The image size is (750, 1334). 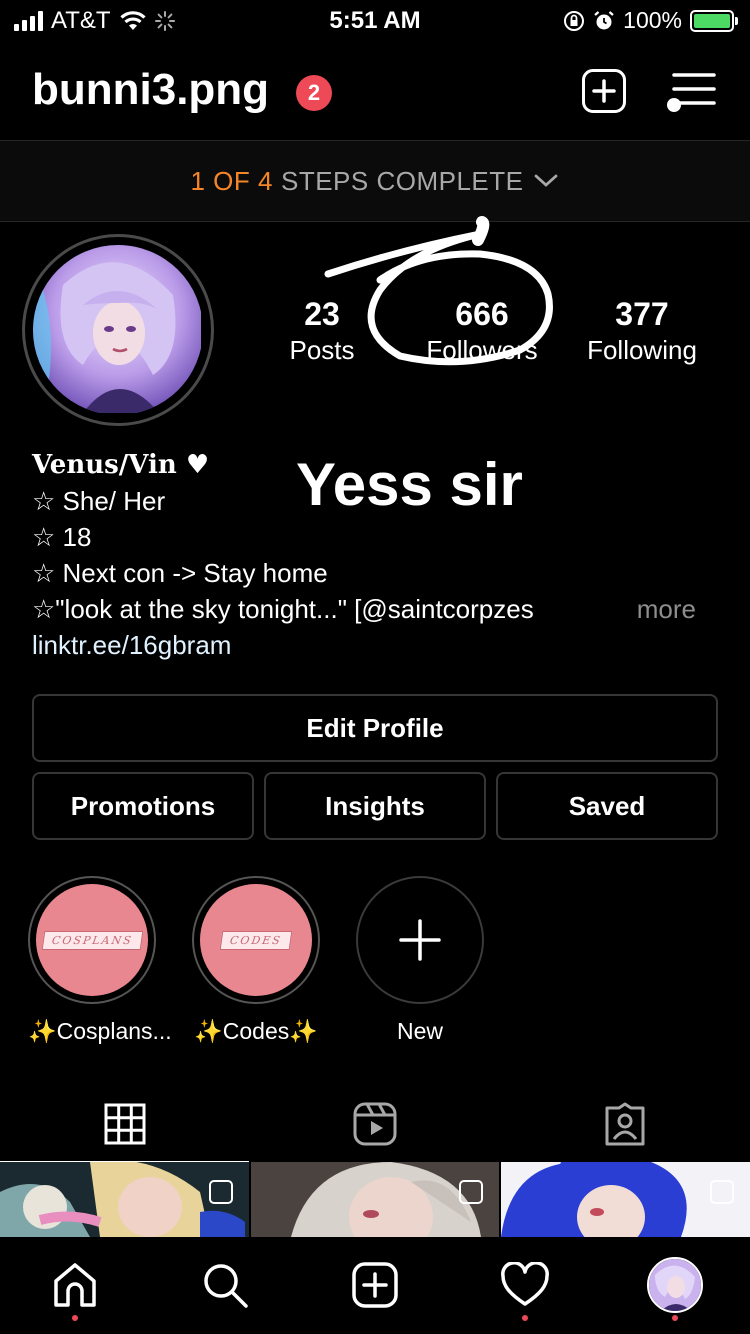 I want to click on nav-profile, so click(x=675, y=1285).